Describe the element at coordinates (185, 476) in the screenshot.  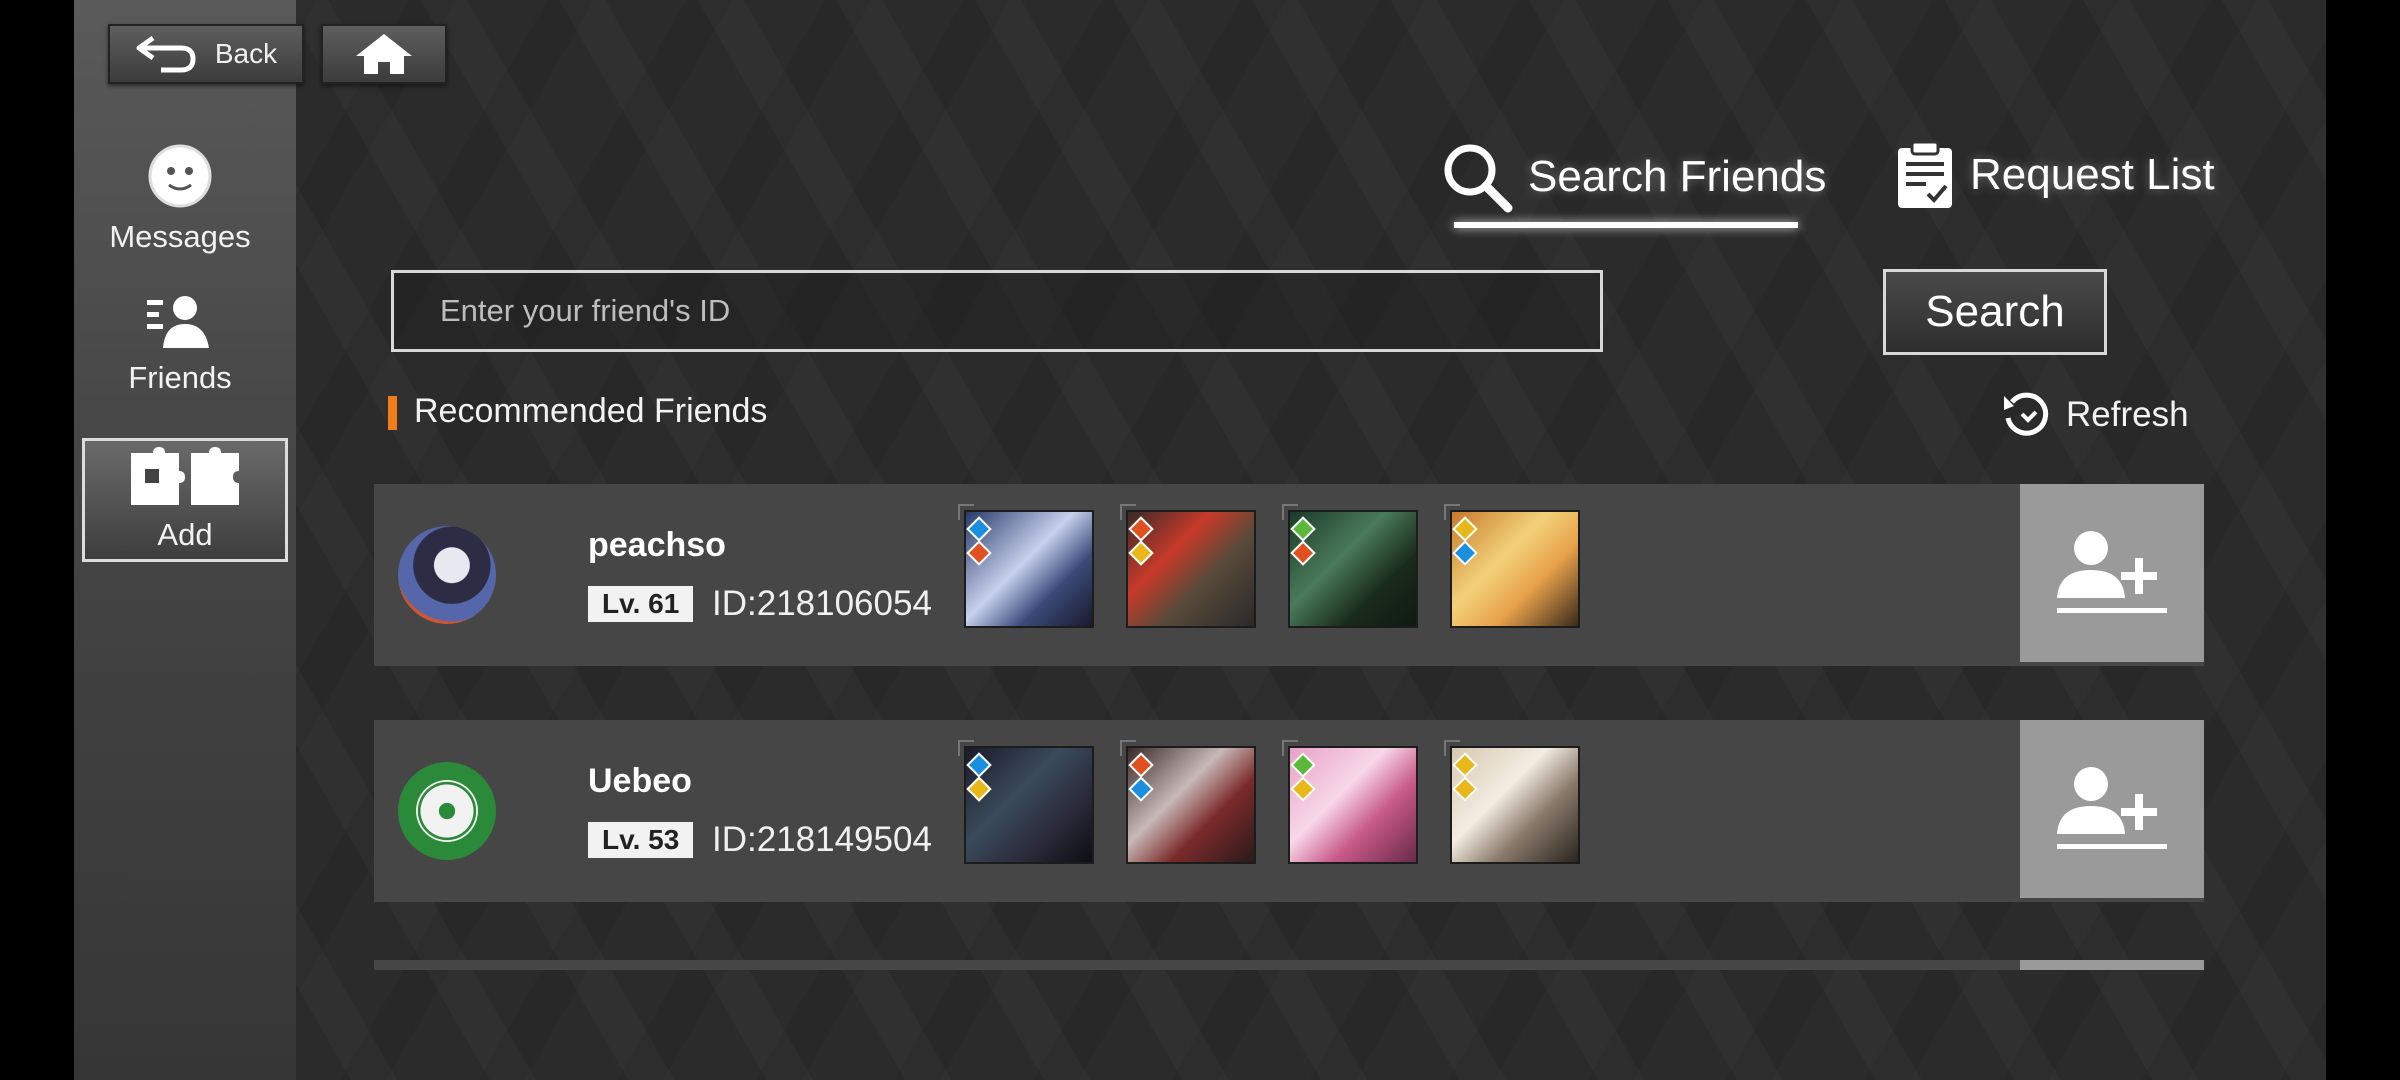
I see `puzzle-icon` at that location.